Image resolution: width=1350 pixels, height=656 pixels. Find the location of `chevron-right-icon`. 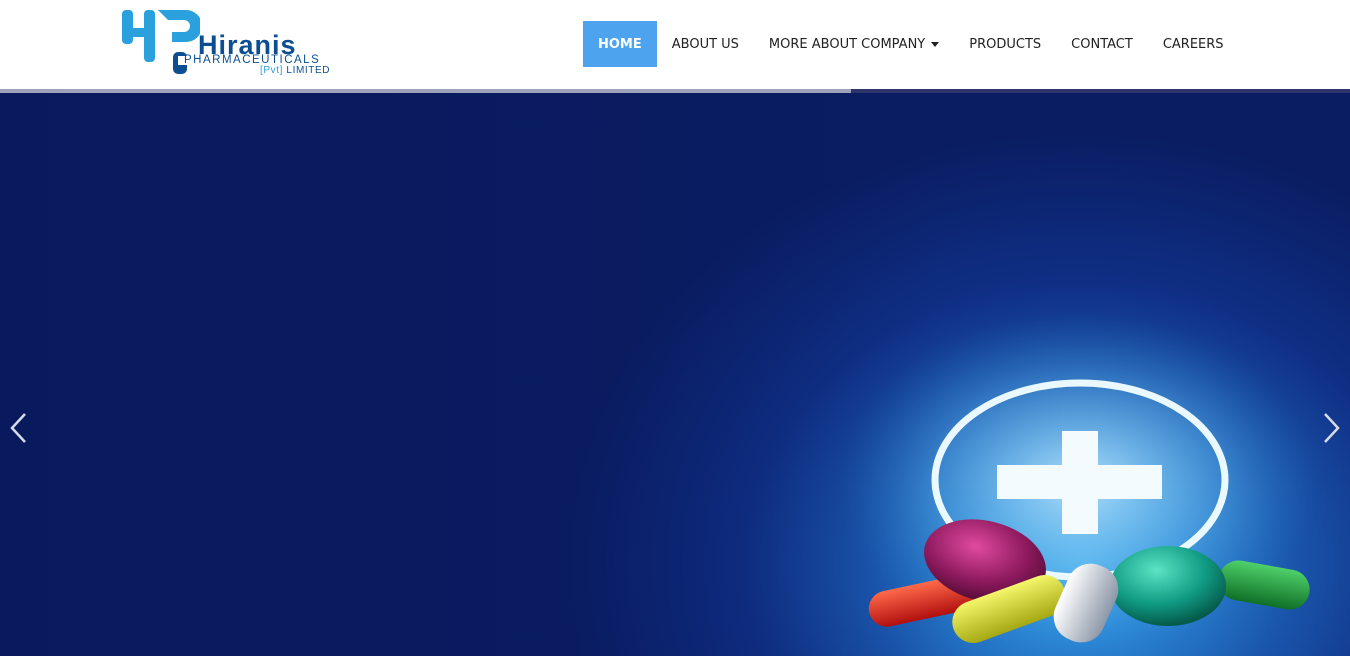

chevron-right-icon is located at coordinates (1332, 428).